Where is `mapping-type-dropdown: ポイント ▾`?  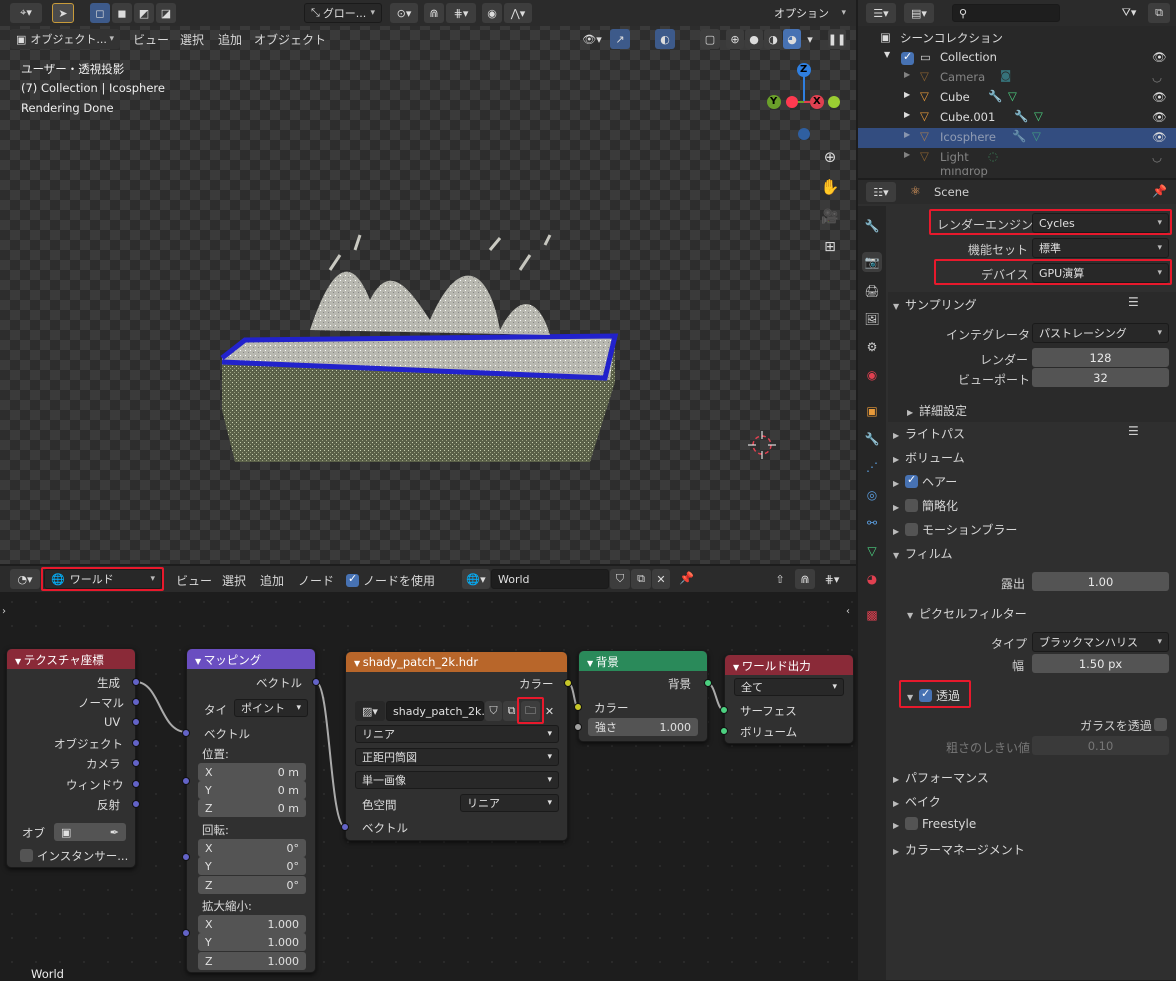
mapping-type-dropdown: ポイント ▾ is located at coordinates (271, 708).